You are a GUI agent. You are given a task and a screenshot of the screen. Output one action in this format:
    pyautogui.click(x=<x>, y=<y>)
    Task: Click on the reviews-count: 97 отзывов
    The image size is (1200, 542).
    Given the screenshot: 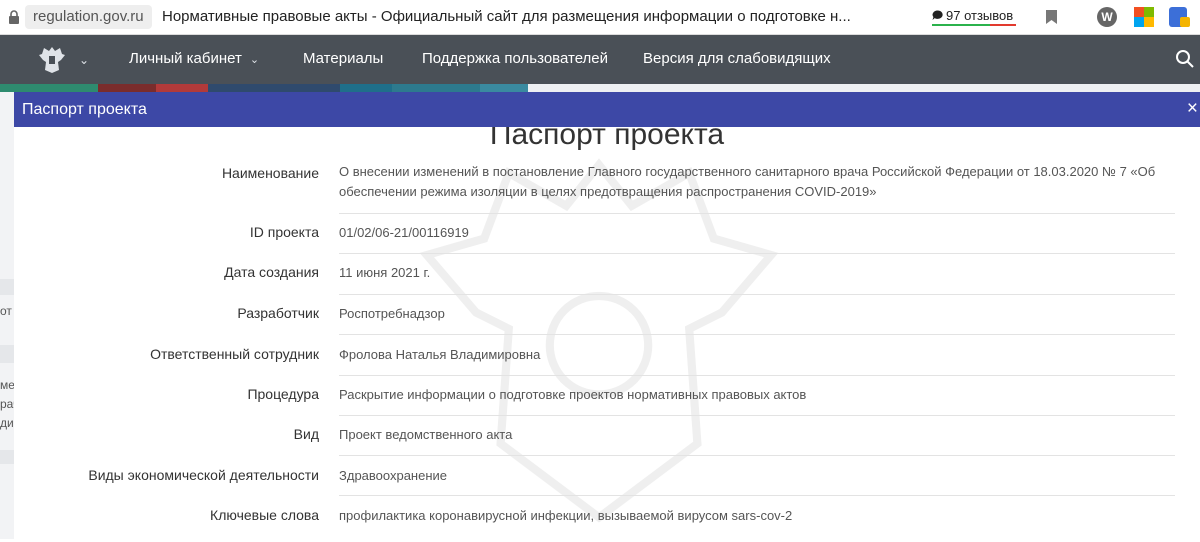 What is the action you would take?
    pyautogui.click(x=980, y=15)
    